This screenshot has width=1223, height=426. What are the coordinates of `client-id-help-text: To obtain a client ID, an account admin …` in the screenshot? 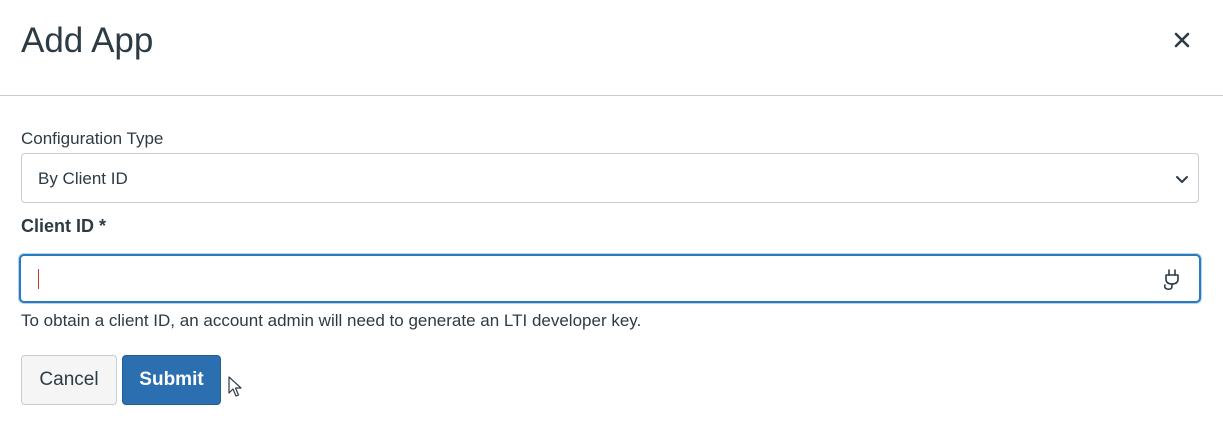 It's located at (331, 320).